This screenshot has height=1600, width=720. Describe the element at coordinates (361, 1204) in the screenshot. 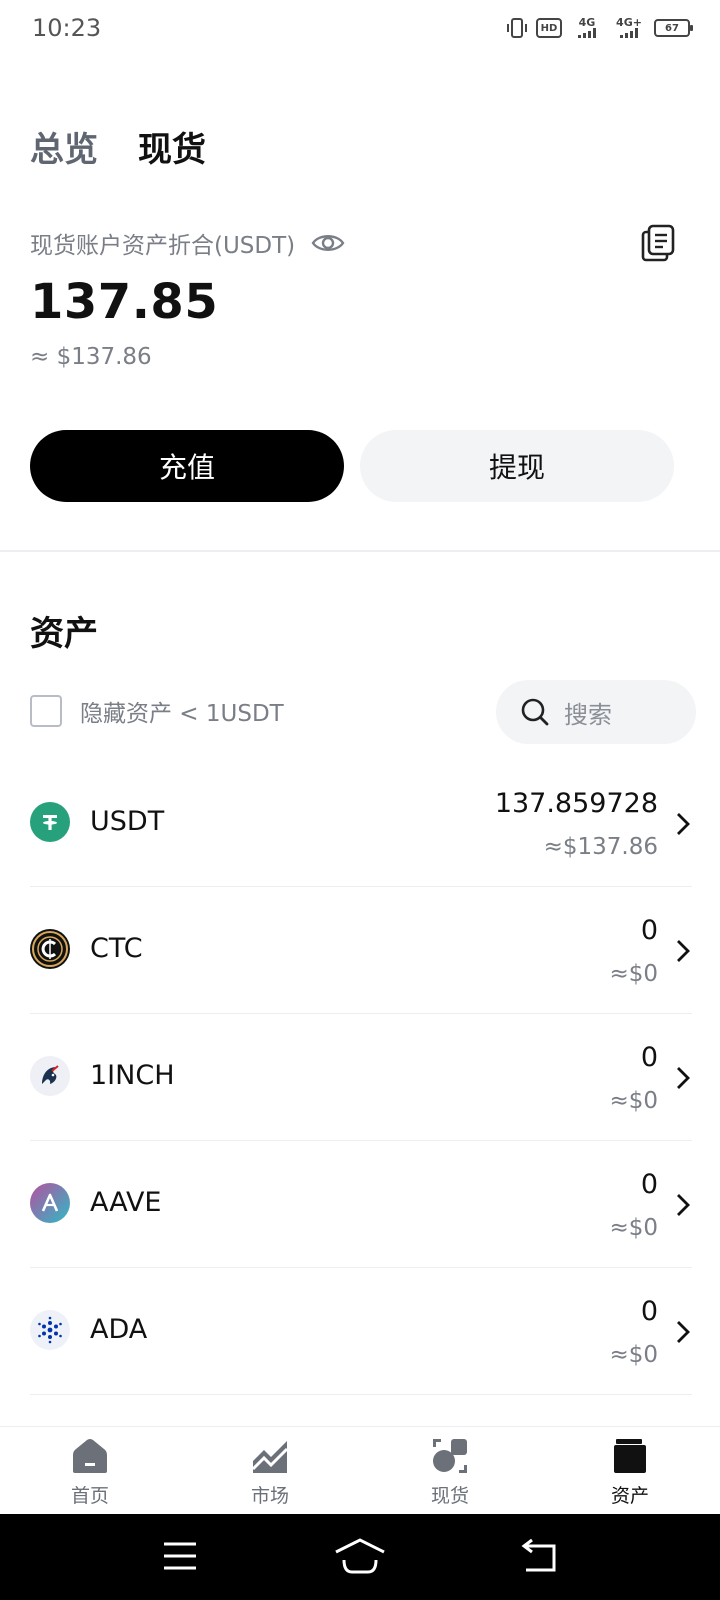

I see `asset-row-aave: AAVE 0 ≈$0` at that location.